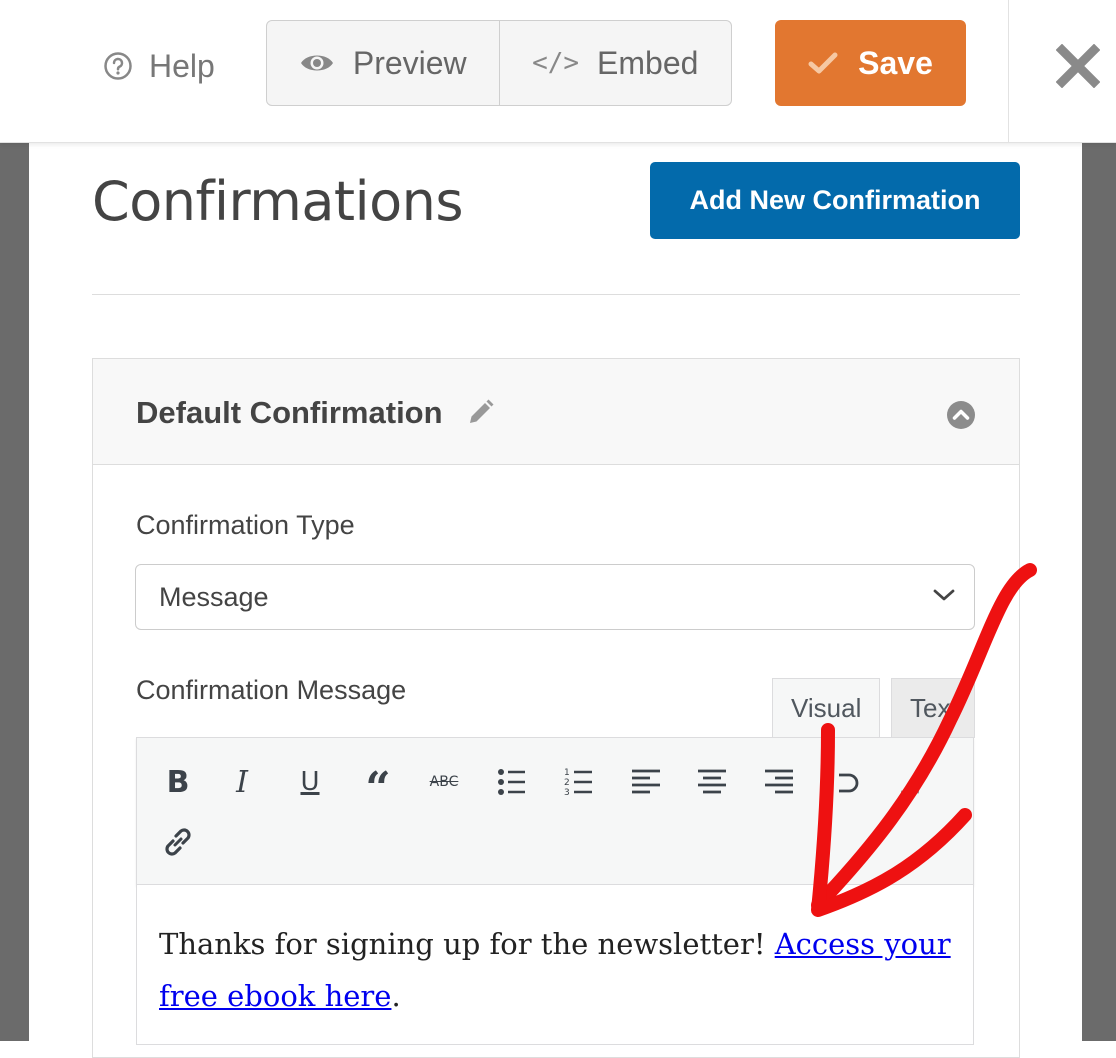 This screenshot has height=1058, width=1116. I want to click on numbered-list-icon: 1 2 3, so click(578, 783).